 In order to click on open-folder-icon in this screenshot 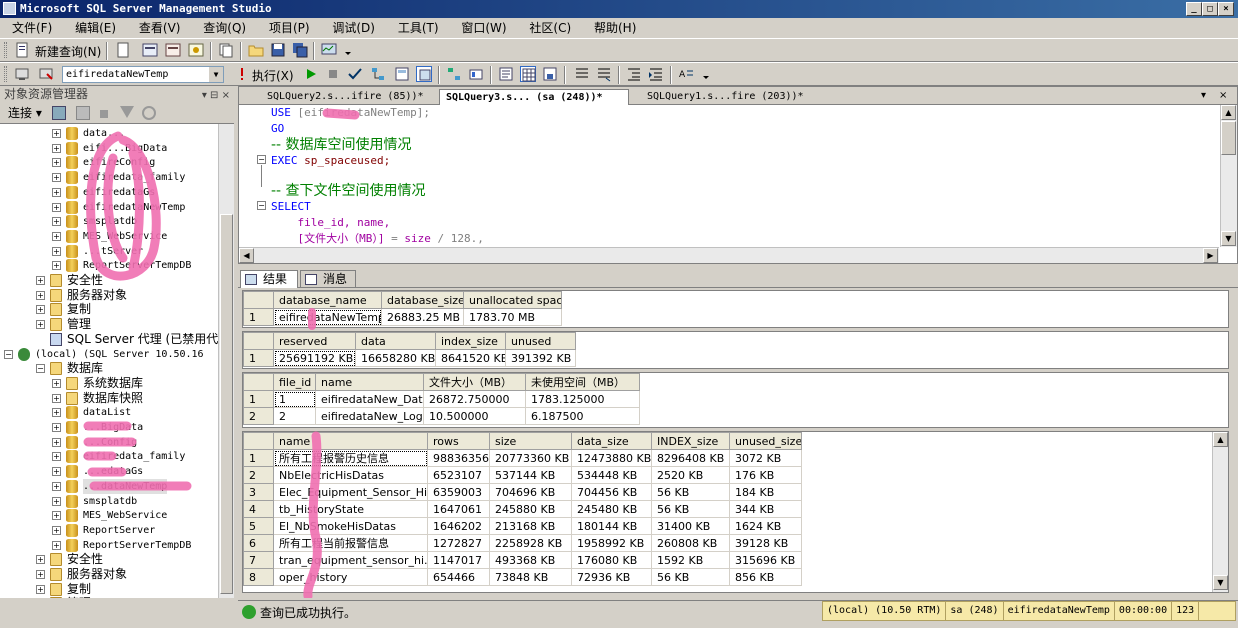, I will do `click(256, 50)`.